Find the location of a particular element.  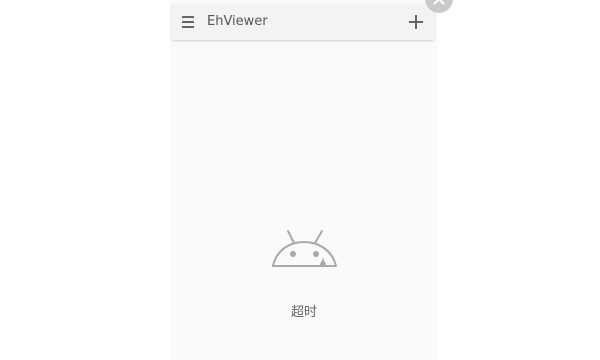

close-icon-svg is located at coordinates (439, 2).